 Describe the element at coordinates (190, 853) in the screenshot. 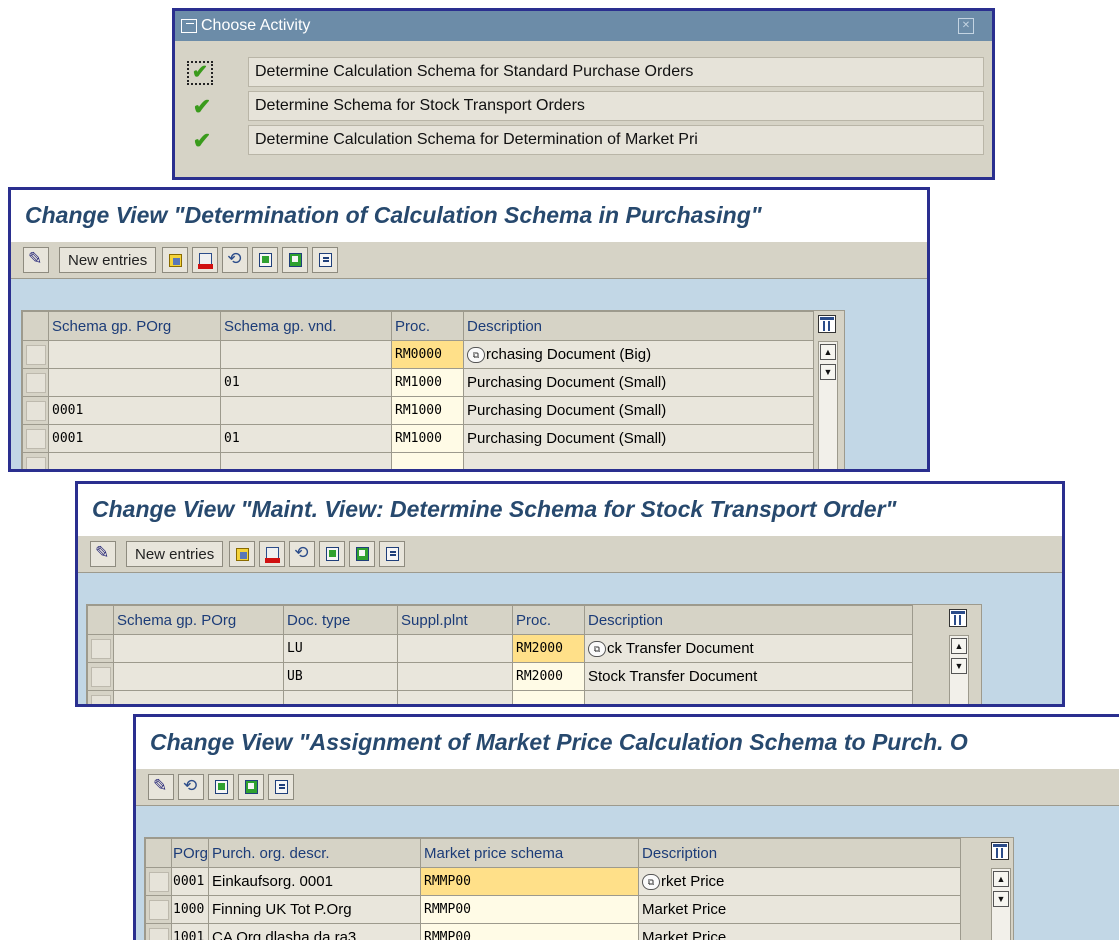

I see `column-header: POrg` at that location.